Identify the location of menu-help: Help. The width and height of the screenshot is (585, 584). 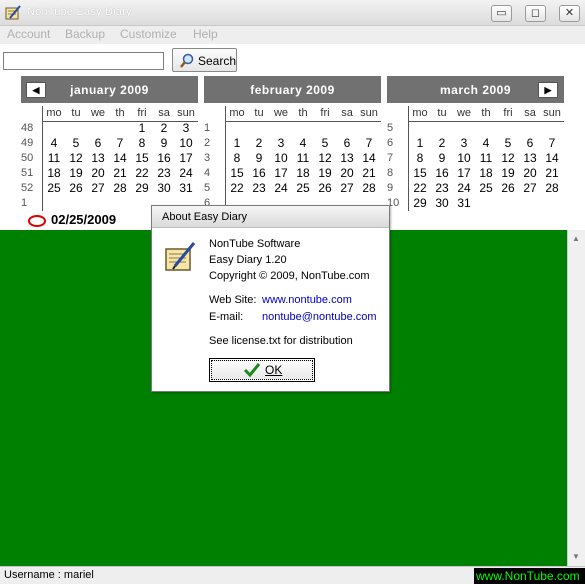
(205, 34).